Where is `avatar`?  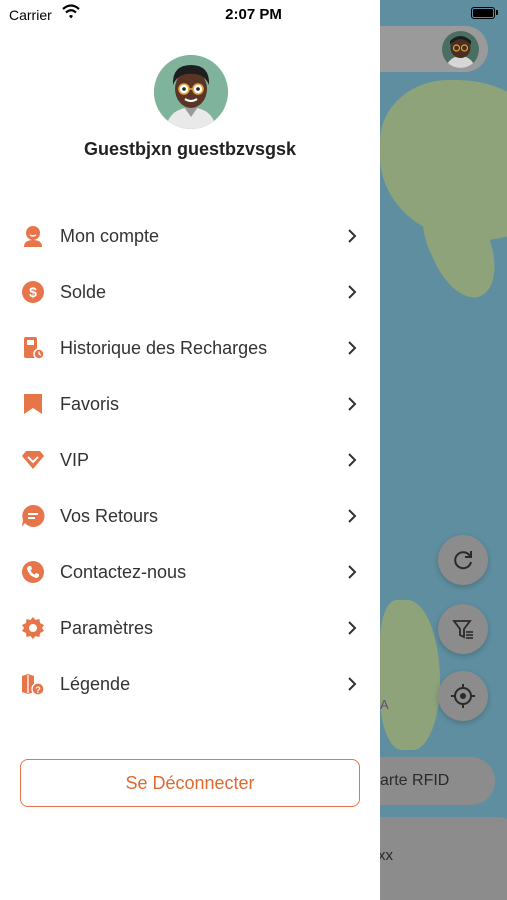 avatar is located at coordinates (191, 92).